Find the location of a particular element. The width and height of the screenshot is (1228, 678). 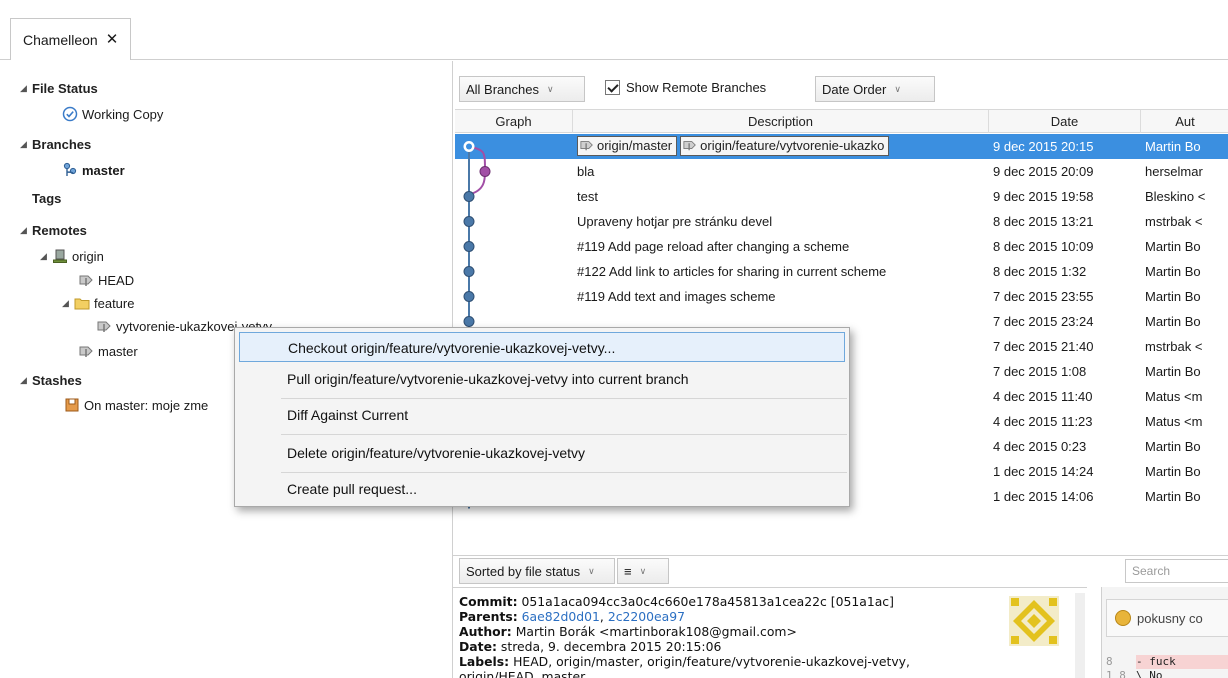

sidebar-item-stash: On master: moje zme is located at coordinates (136, 405).